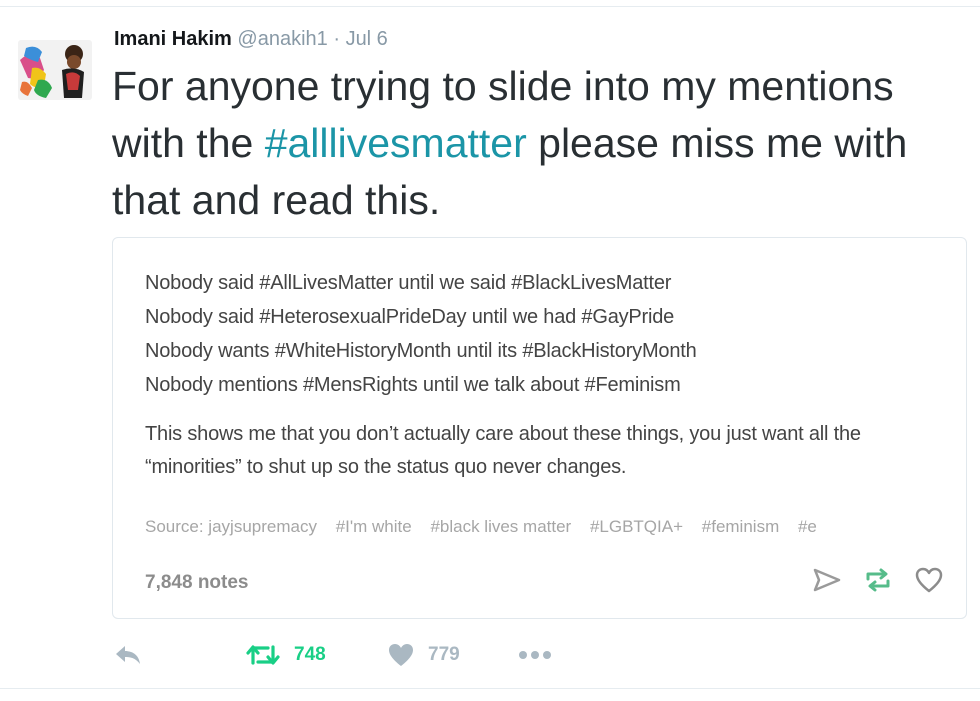 The width and height of the screenshot is (980, 701). I want to click on tweet-actions: 748 779, so click(333, 655).